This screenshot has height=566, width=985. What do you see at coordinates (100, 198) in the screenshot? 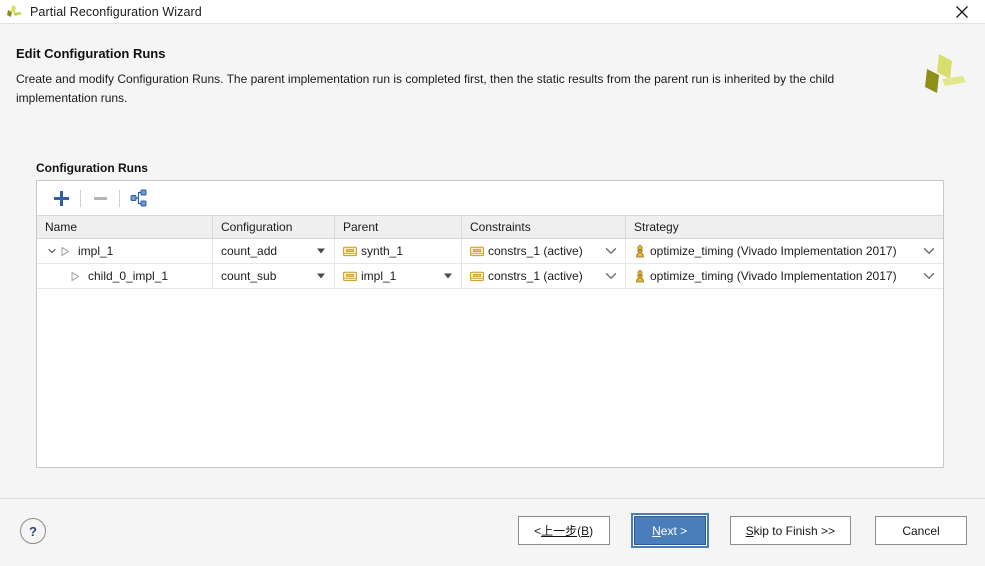
I see `remove-run-button` at bounding box center [100, 198].